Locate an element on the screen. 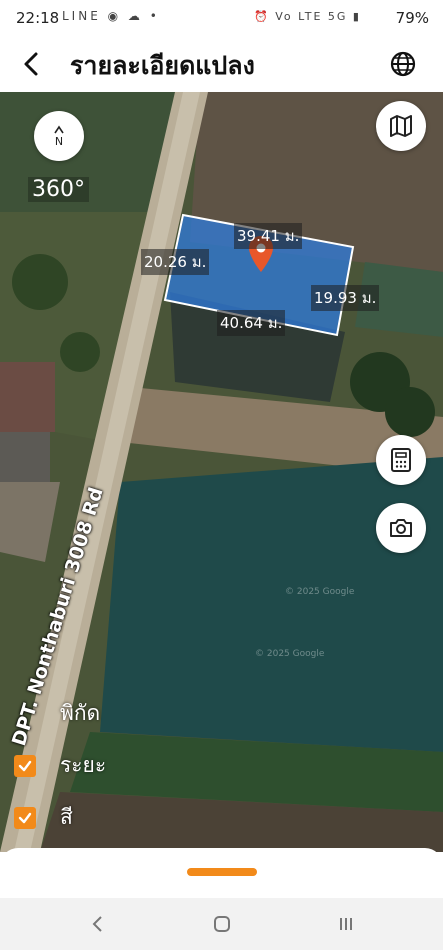 This screenshot has width=443, height=950. nav-recents-button is located at coordinates (346, 924).